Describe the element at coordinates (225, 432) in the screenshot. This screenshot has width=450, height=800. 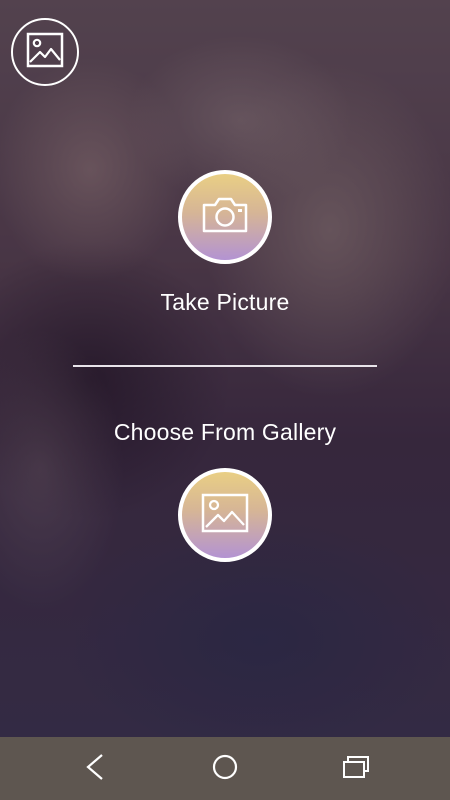
I see `choose-from-gallery-label: Choose From Gallery` at that location.